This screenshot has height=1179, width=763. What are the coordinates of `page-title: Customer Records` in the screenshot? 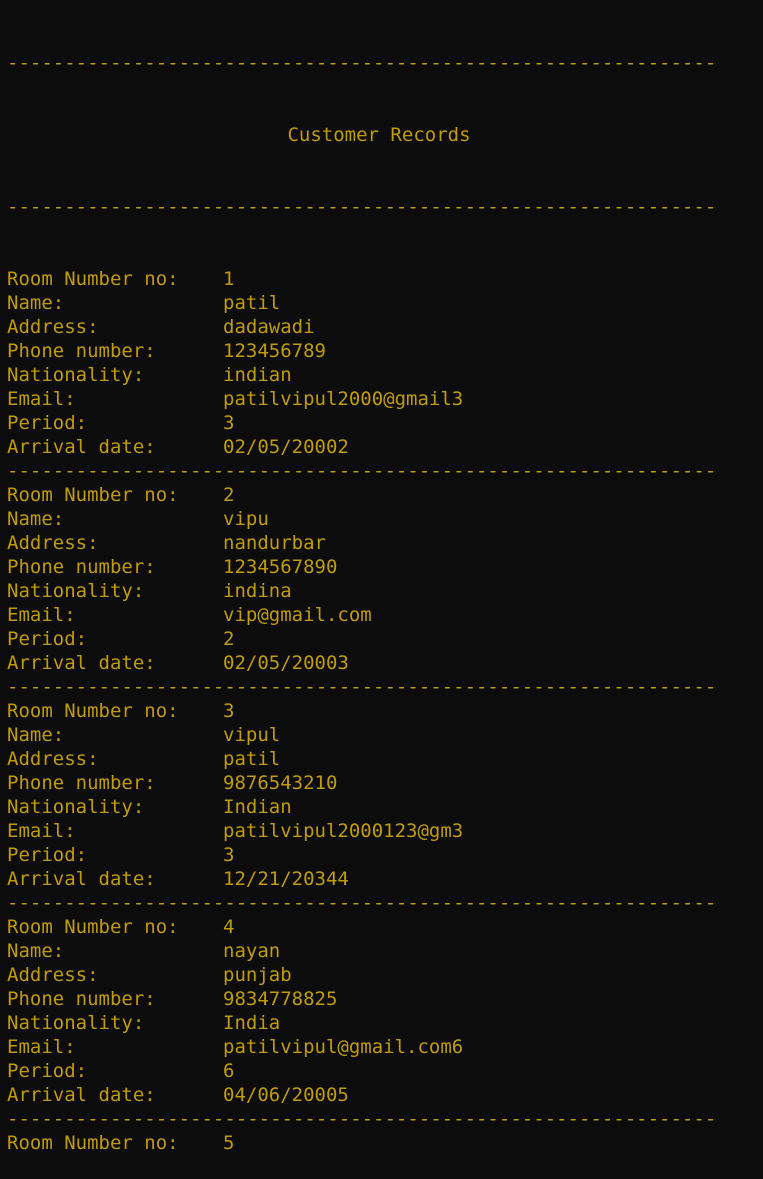 It's located at (379, 135).